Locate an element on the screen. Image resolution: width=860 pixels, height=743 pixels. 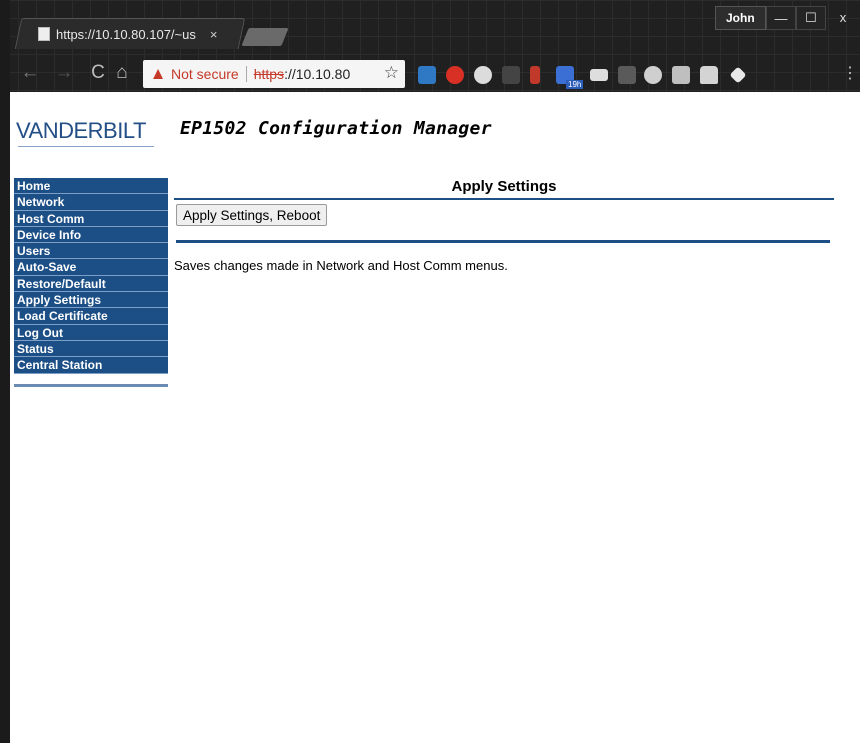
address-bar: ▲ Not secure https ://10.10.80 ☆ is located at coordinates (274, 74).